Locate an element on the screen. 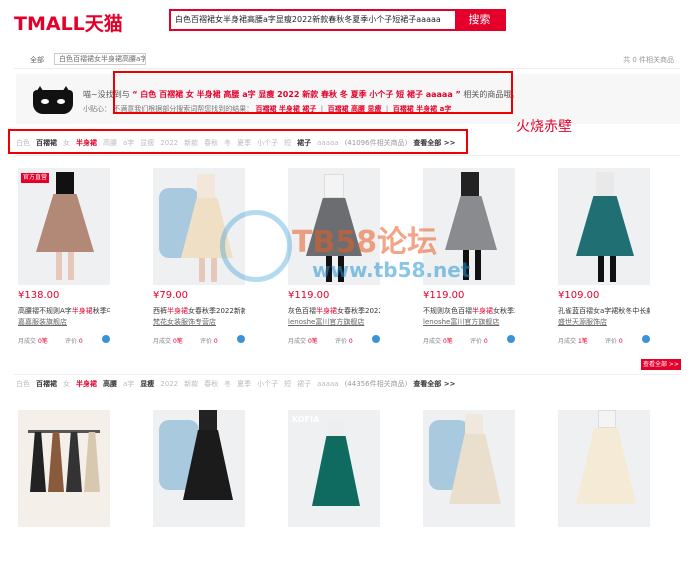 The height and width of the screenshot is (585, 694). result-count: 共 0 件相关商品 is located at coordinates (648, 60).